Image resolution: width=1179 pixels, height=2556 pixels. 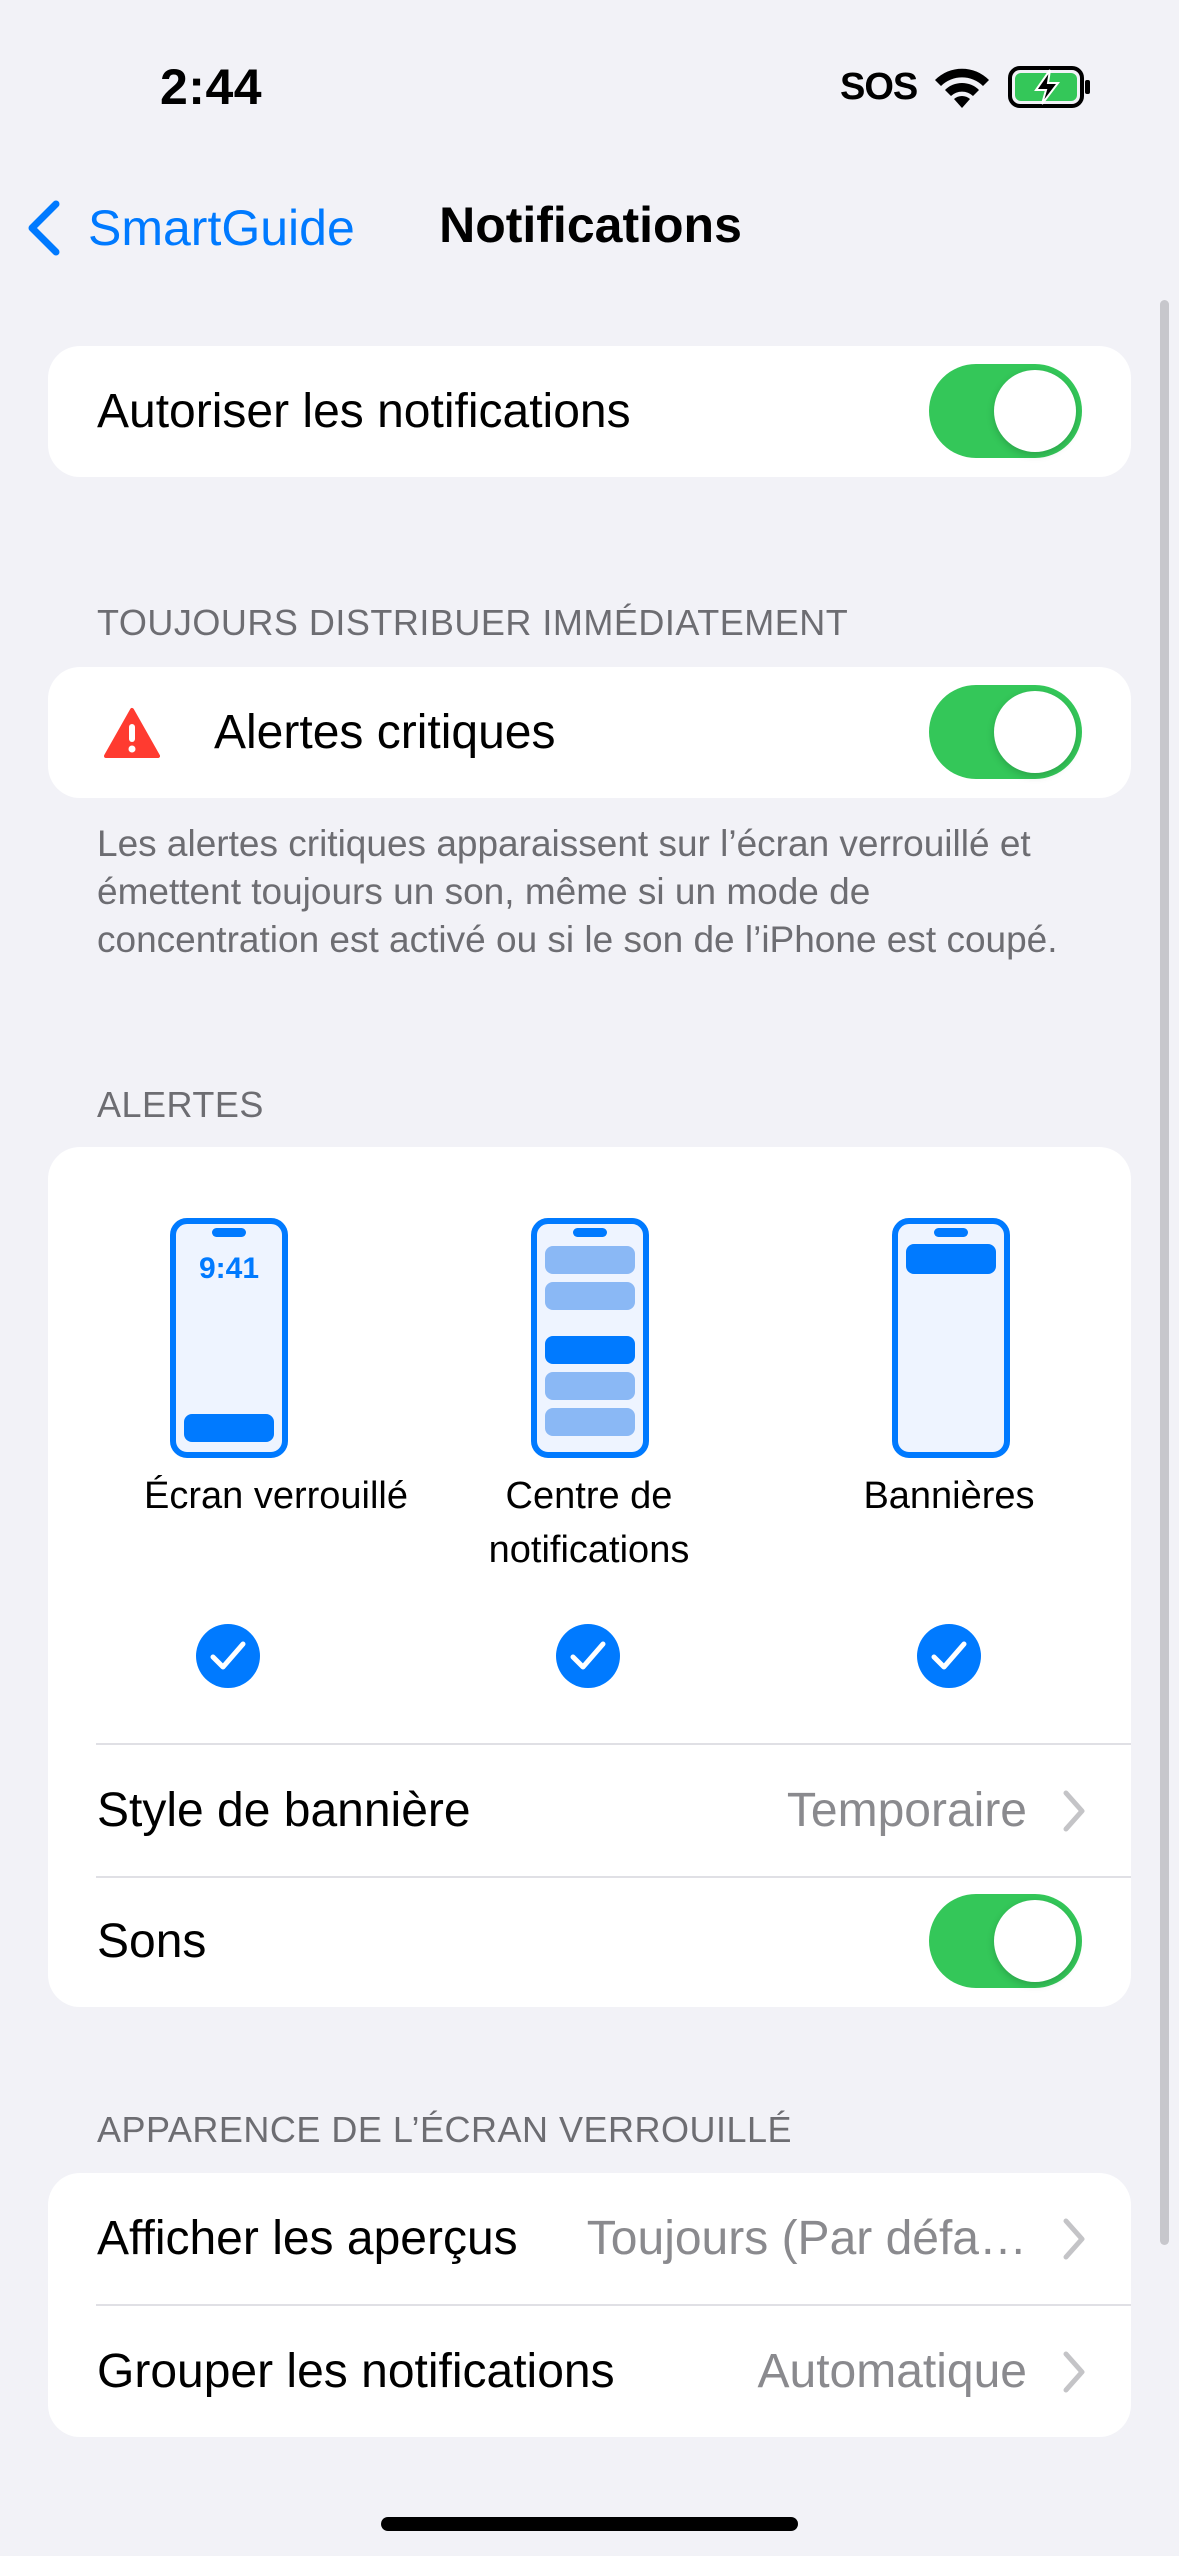 I want to click on allow-notifications-row: Autoriser les notifications, so click(x=589, y=411).